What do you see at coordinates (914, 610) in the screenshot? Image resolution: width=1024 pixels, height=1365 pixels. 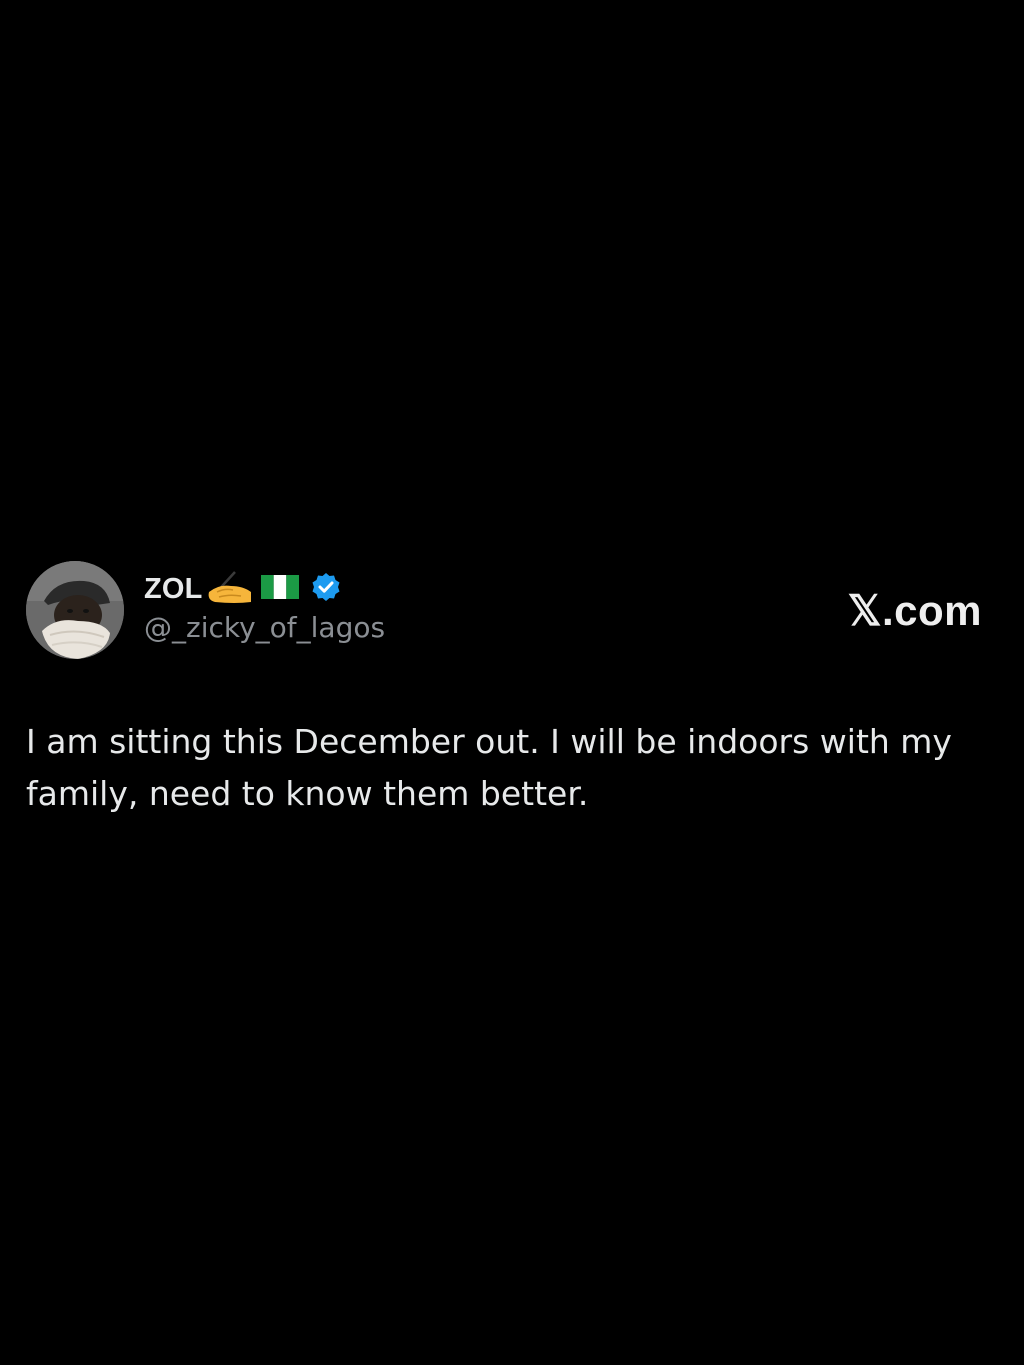 I see `x-brand-mark: 𝕏.com` at bounding box center [914, 610].